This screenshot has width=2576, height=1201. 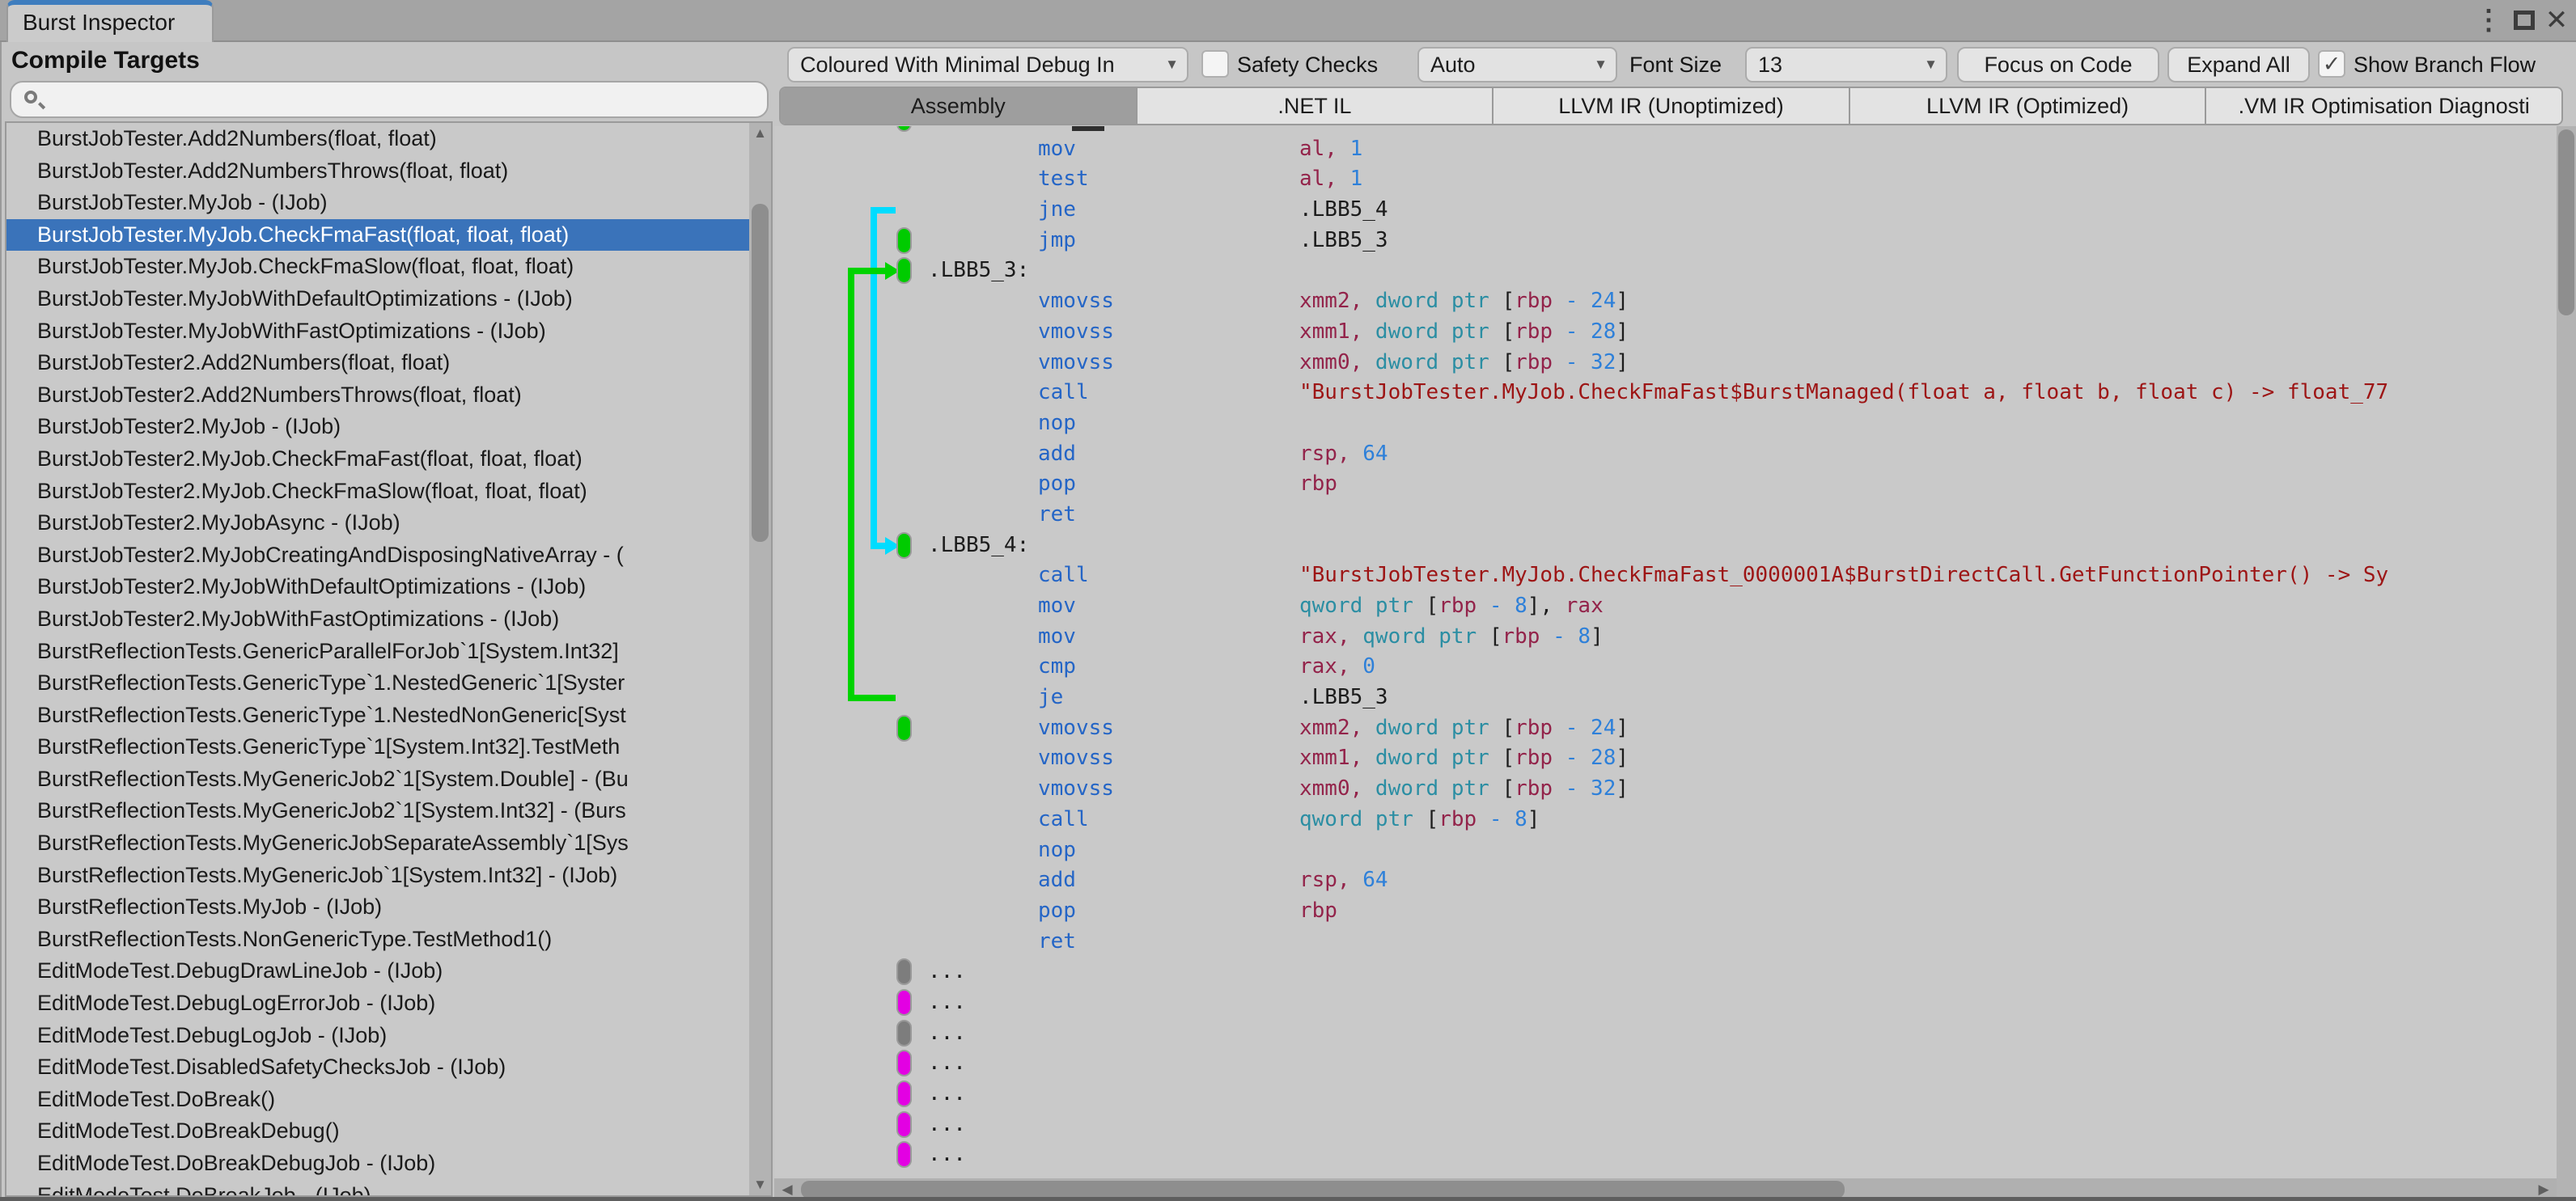 What do you see at coordinates (1453, 65) in the screenshot?
I see `target-value: Auto` at bounding box center [1453, 65].